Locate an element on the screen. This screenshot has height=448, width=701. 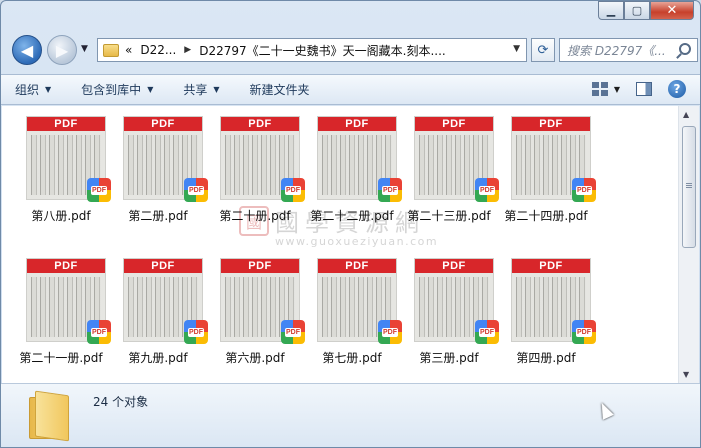
file-item: PDF PDF 第二十二册.pdf is located at coordinates (352, 181).